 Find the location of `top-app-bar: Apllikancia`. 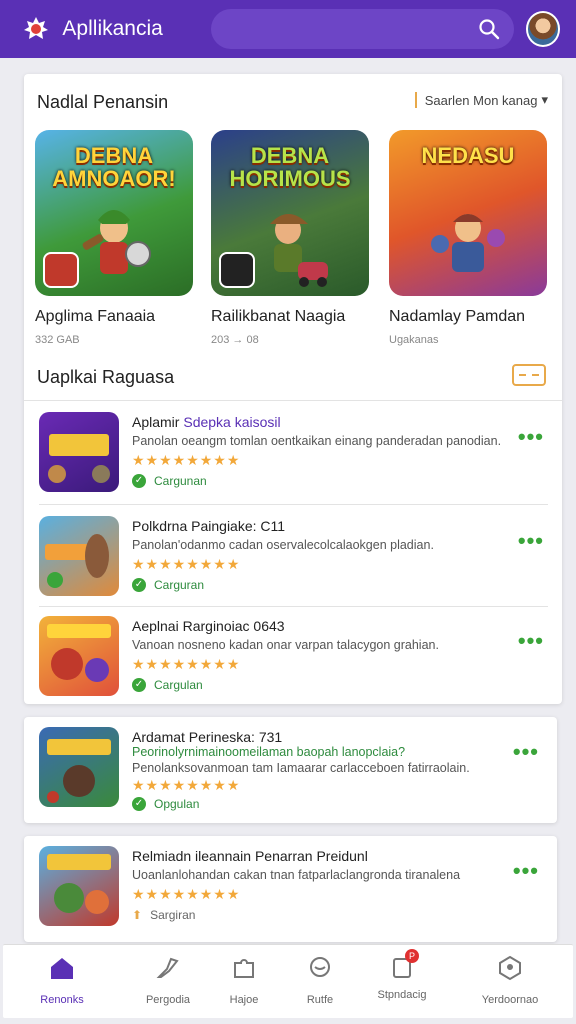

top-app-bar: Apllikancia is located at coordinates (288, 29).